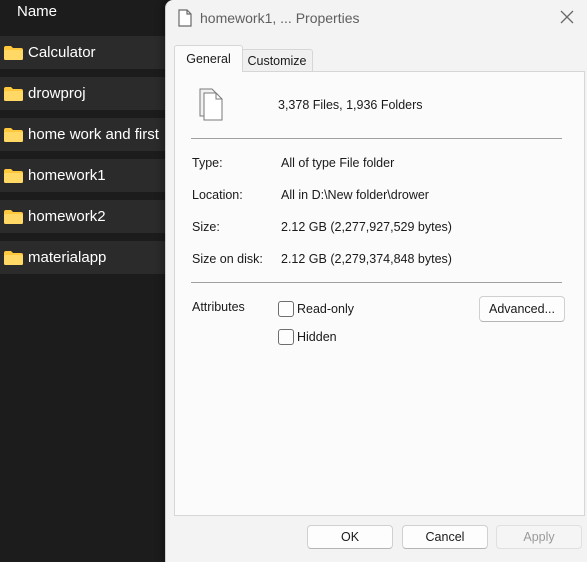  What do you see at coordinates (286, 309) in the screenshot?
I see `read-only-checkbox` at bounding box center [286, 309].